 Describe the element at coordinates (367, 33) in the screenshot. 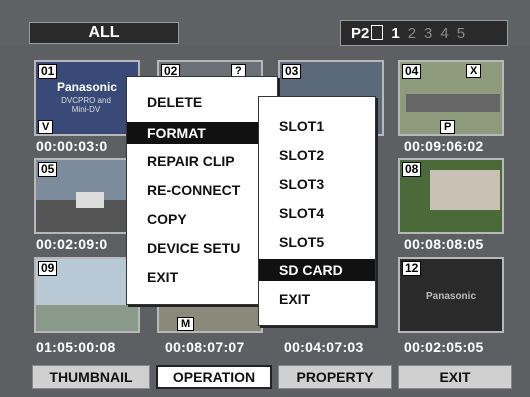

I see `p2-label: P2` at that location.